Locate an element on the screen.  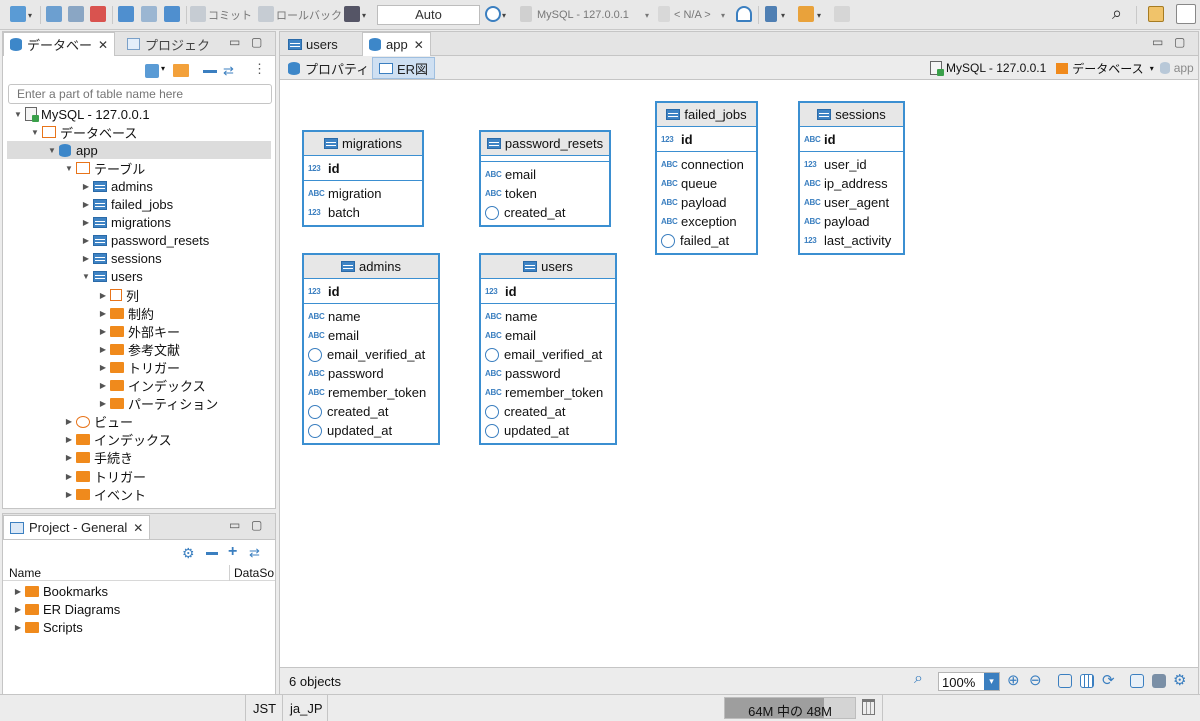
entity-field: 123 last_activity is located at coordinates (851, 240).